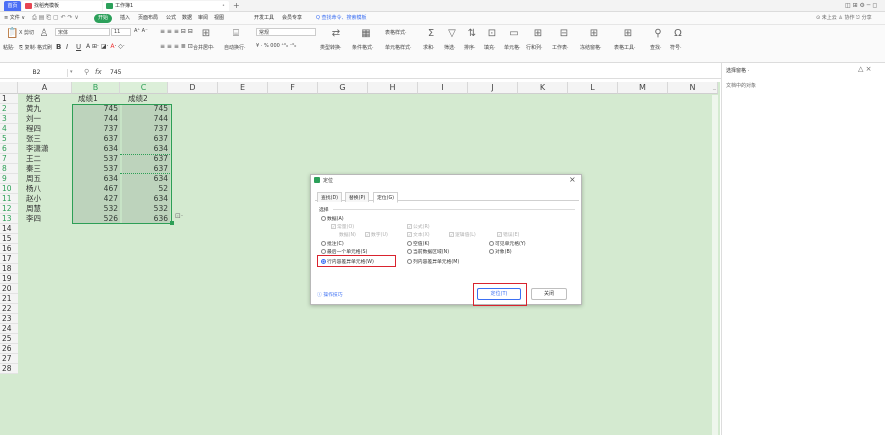 The image size is (885, 435). What do you see at coordinates (9, 219) in the screenshot?
I see `row-header-13: 13` at bounding box center [9, 219].